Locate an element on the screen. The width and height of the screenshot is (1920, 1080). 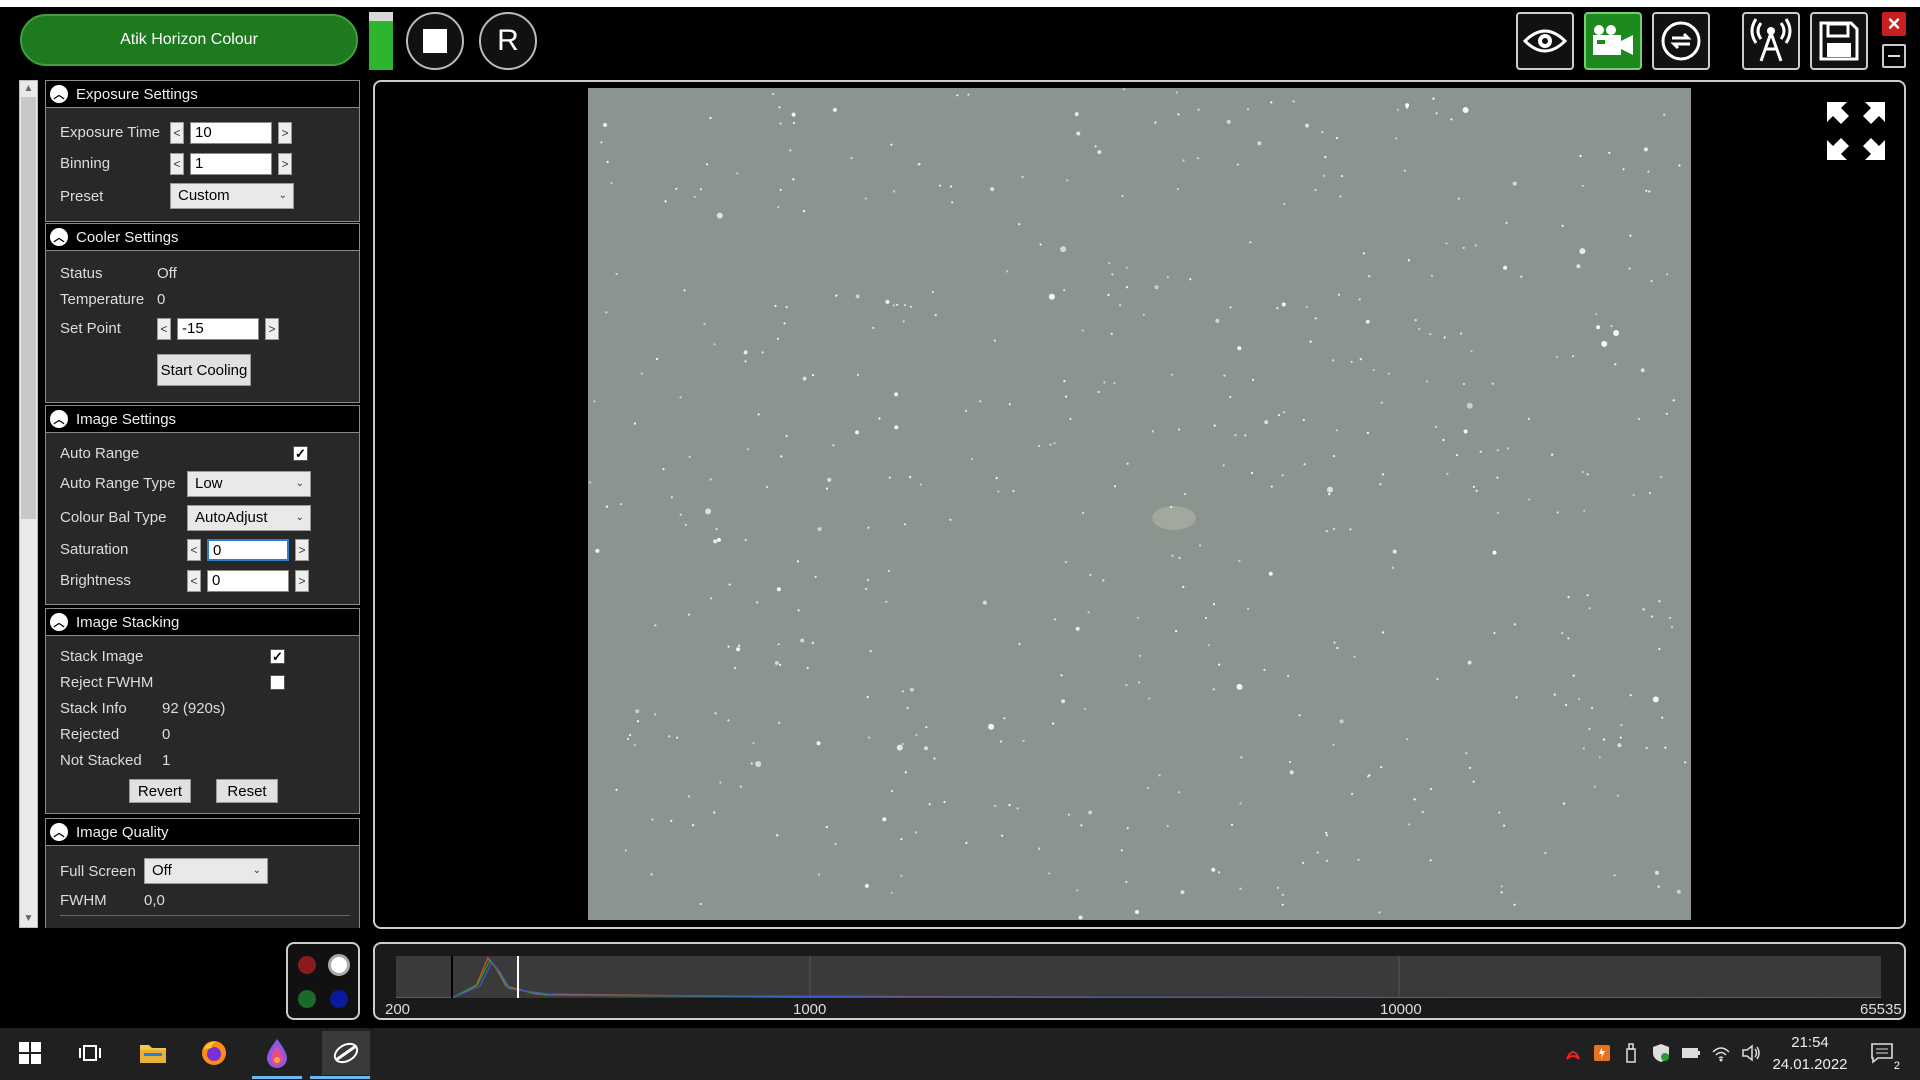
clock-date: 24.01.2022 is located at coordinates (1810, 1064).